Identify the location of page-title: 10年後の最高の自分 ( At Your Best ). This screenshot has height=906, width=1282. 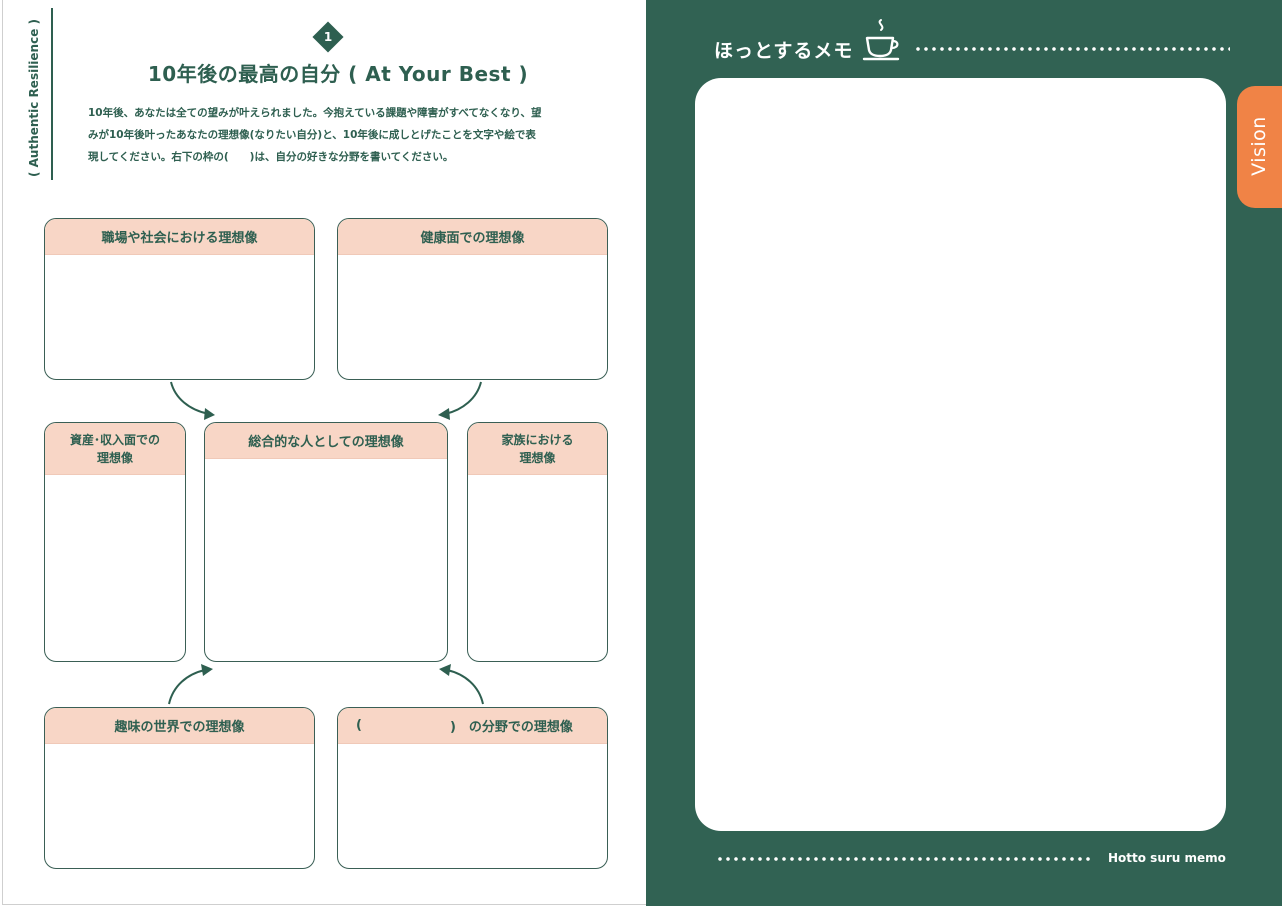
(338, 74).